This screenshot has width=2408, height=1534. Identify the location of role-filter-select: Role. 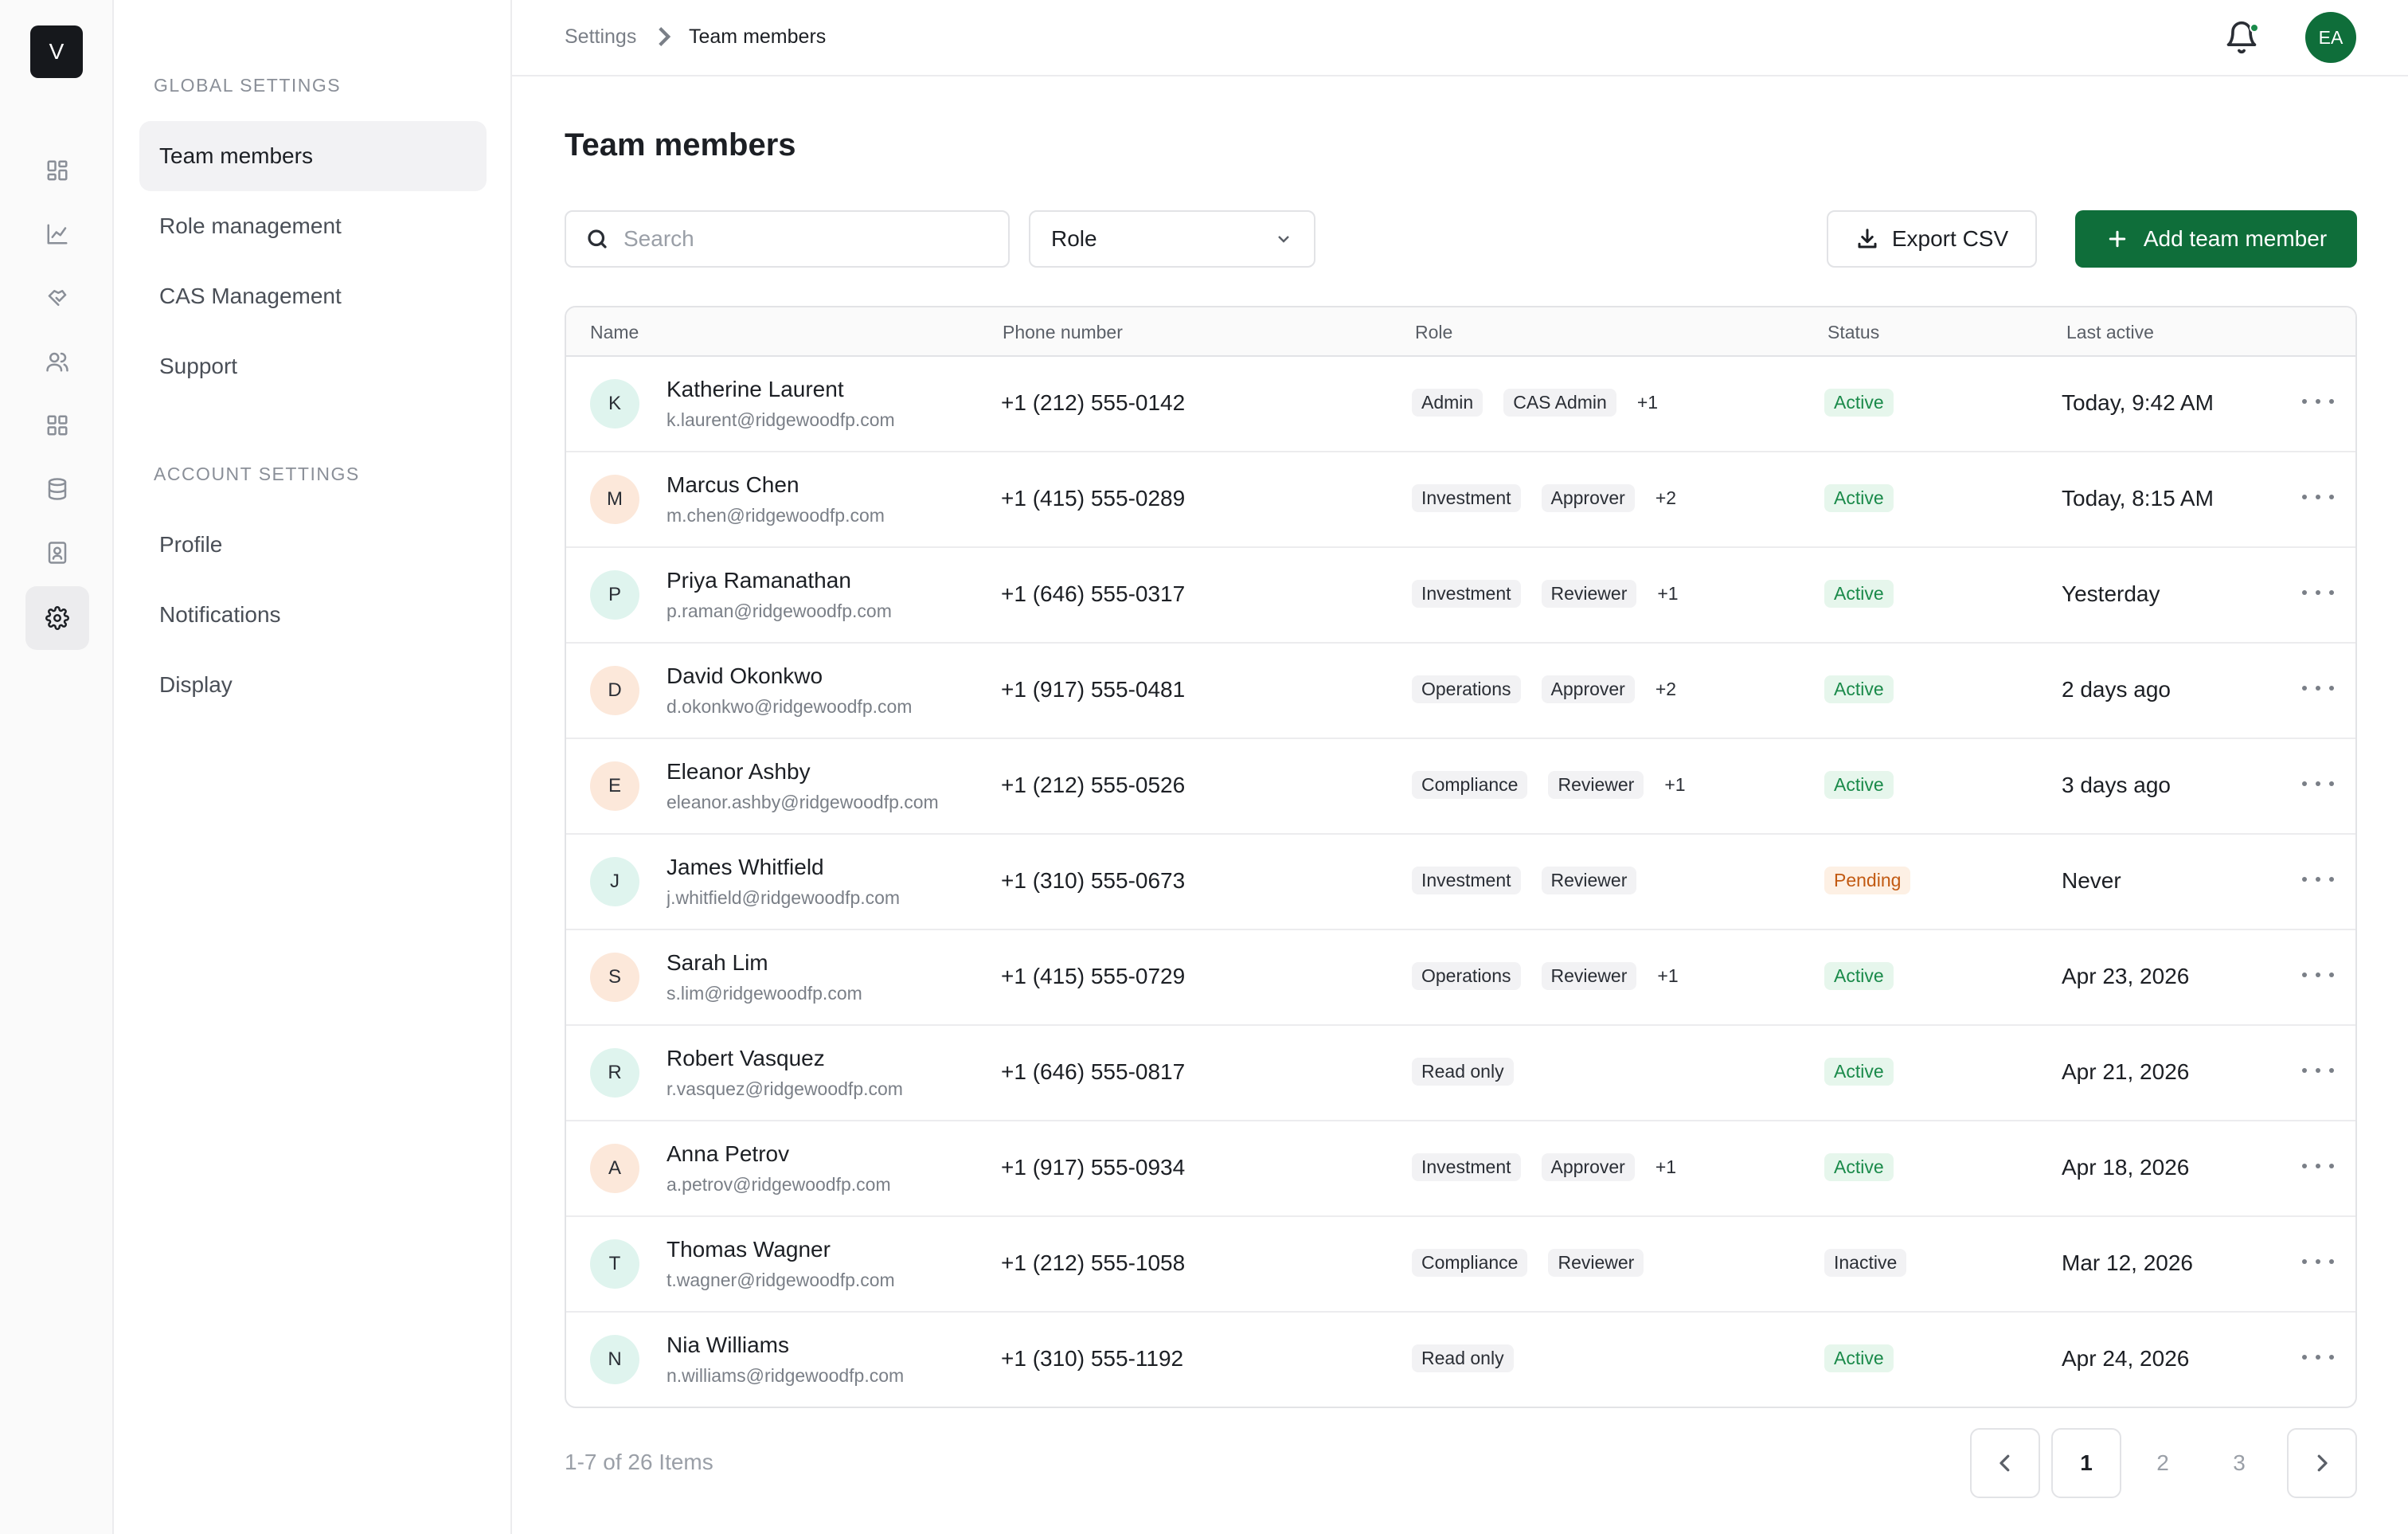
(1172, 239).